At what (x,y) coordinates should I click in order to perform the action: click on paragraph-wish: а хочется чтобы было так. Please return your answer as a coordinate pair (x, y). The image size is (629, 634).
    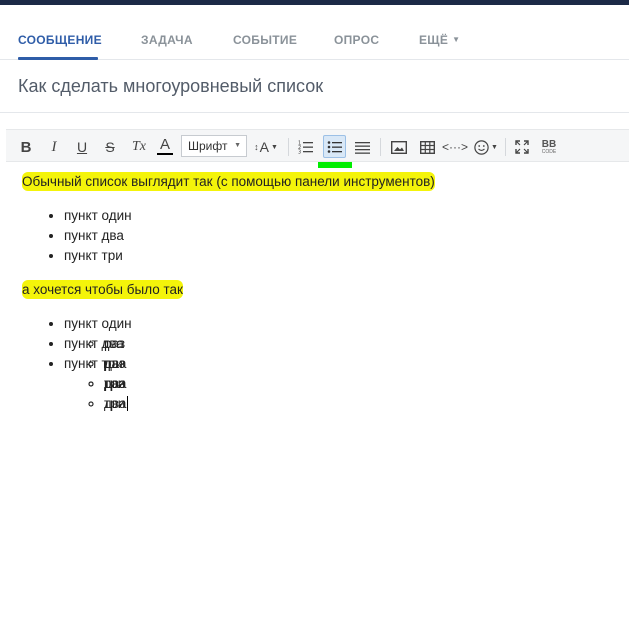
    Looking at the image, I should click on (102, 289).